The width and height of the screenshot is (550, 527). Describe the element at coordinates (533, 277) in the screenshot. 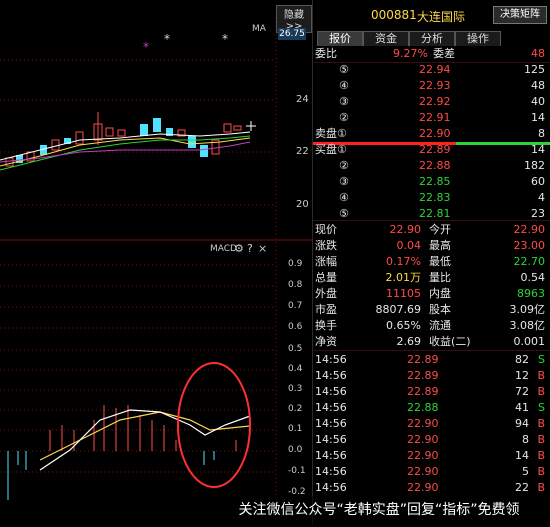

I see `quote-value: 0.54` at that location.